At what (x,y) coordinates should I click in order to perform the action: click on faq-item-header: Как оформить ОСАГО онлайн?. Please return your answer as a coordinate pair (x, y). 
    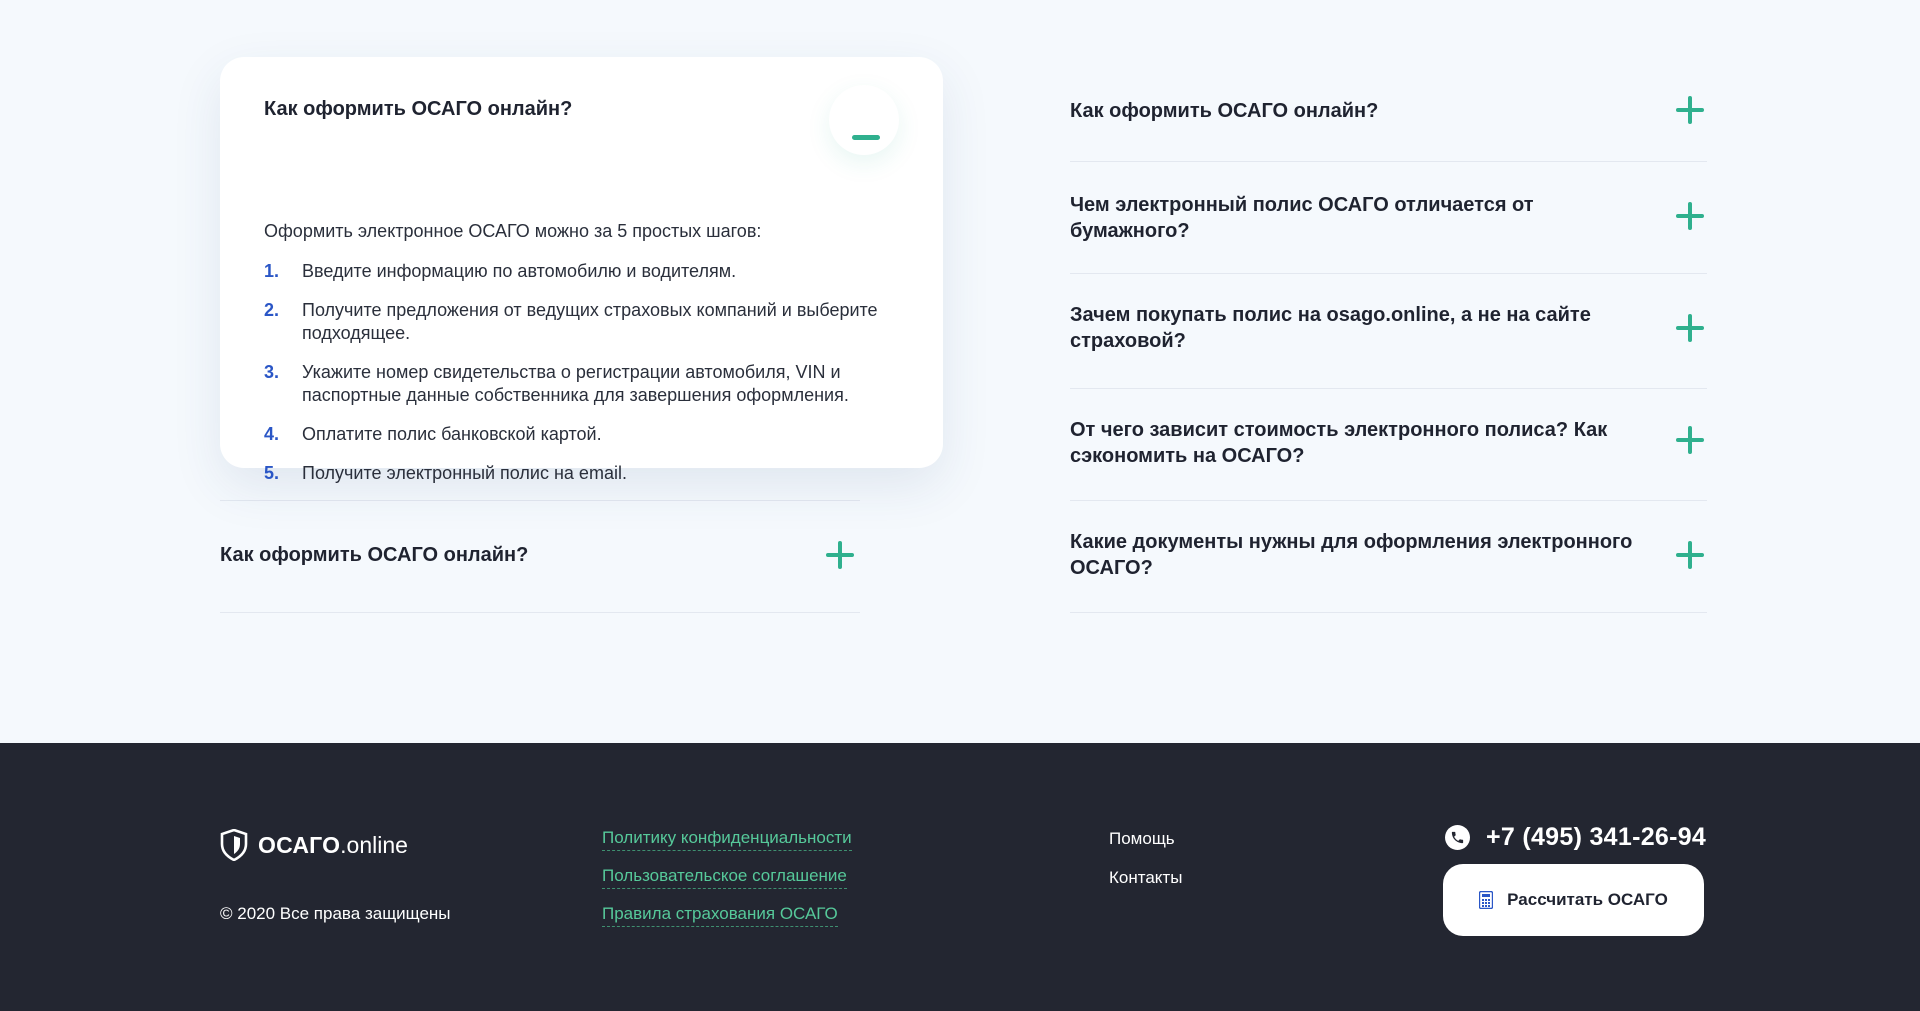
    Looking at the image, I should click on (581, 112).